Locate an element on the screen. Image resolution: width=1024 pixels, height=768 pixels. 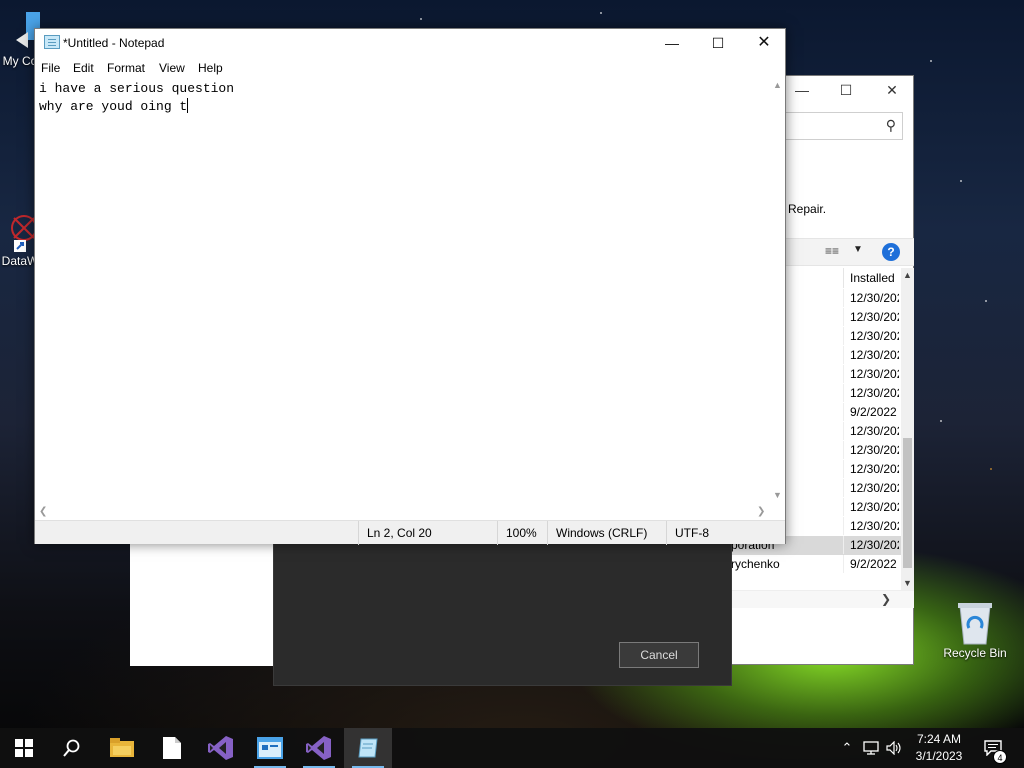
start-button is located at coordinates (24, 748).